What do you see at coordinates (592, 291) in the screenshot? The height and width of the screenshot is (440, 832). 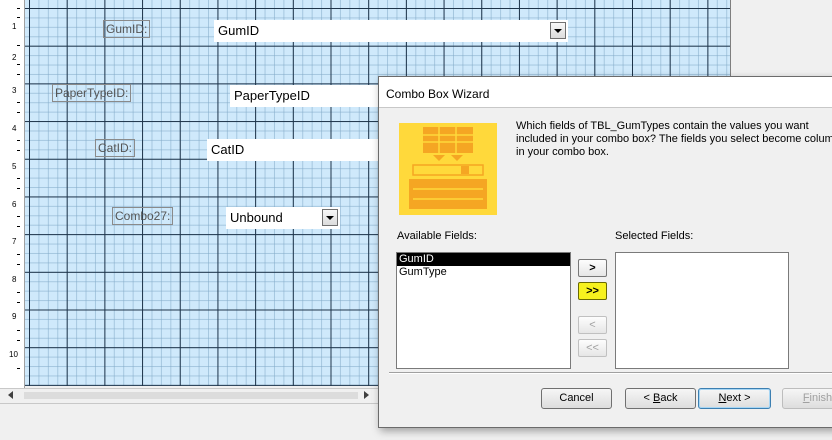 I see `add-all-fields-button: >>` at bounding box center [592, 291].